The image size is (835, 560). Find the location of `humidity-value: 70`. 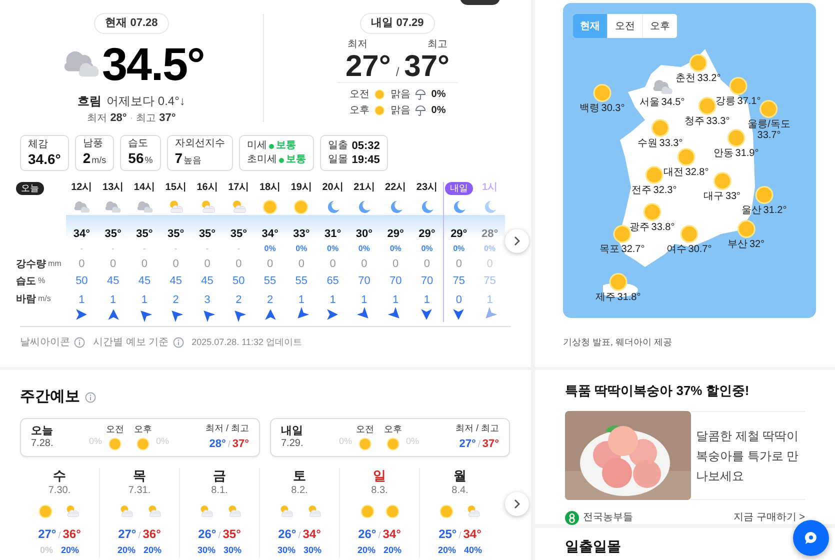

humidity-value: 70 is located at coordinates (427, 281).